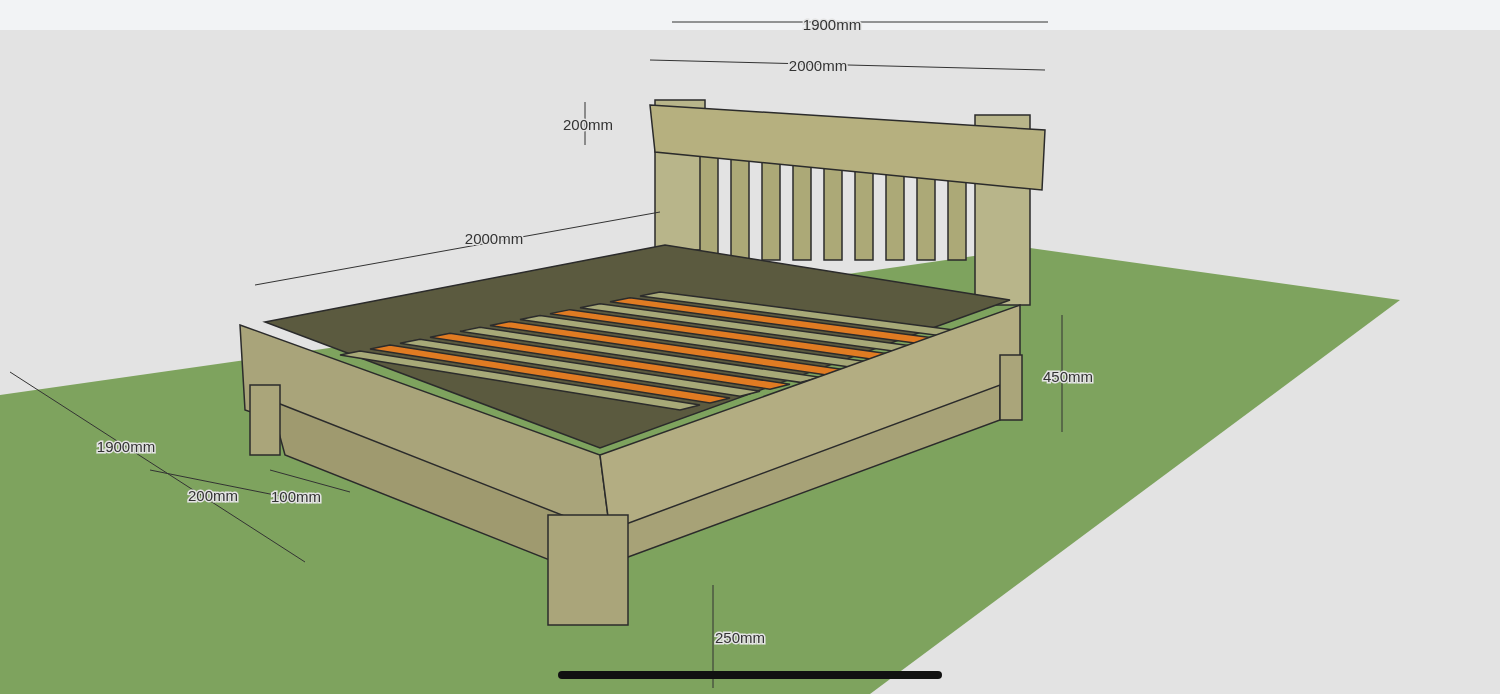 This screenshot has width=1500, height=694. I want to click on dimension-label: 450mm, so click(1068, 376).